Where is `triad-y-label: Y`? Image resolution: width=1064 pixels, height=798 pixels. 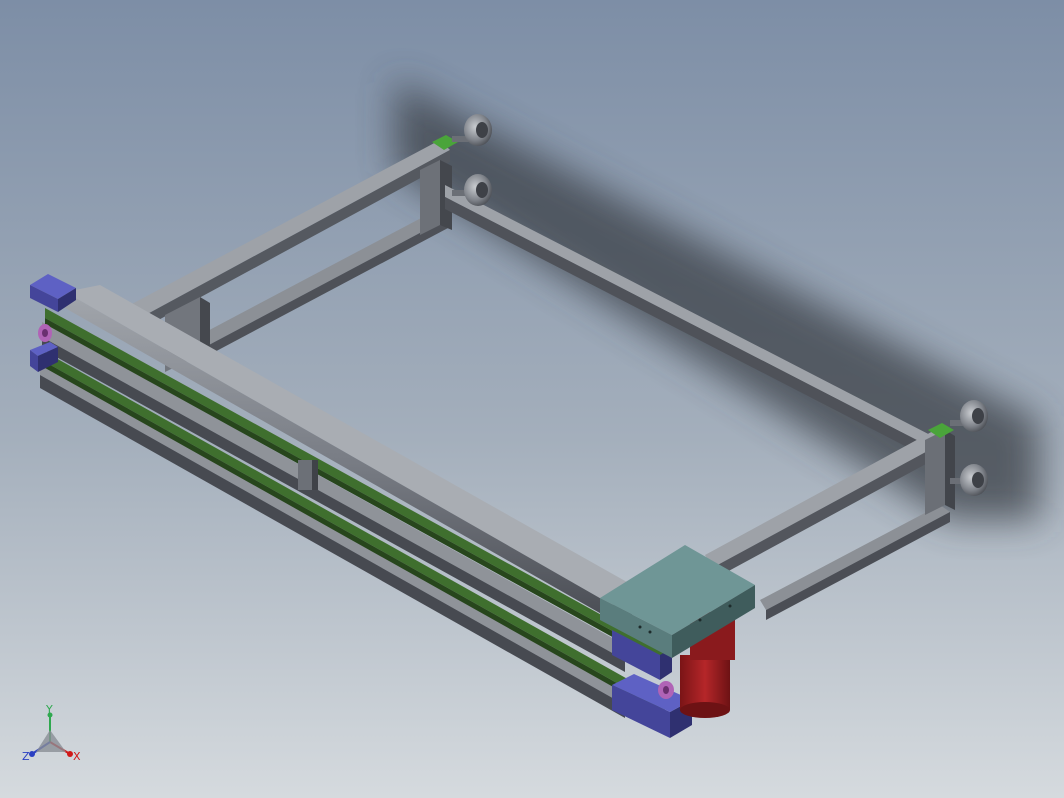
triad-y-label: Y is located at coordinates (49, 709).